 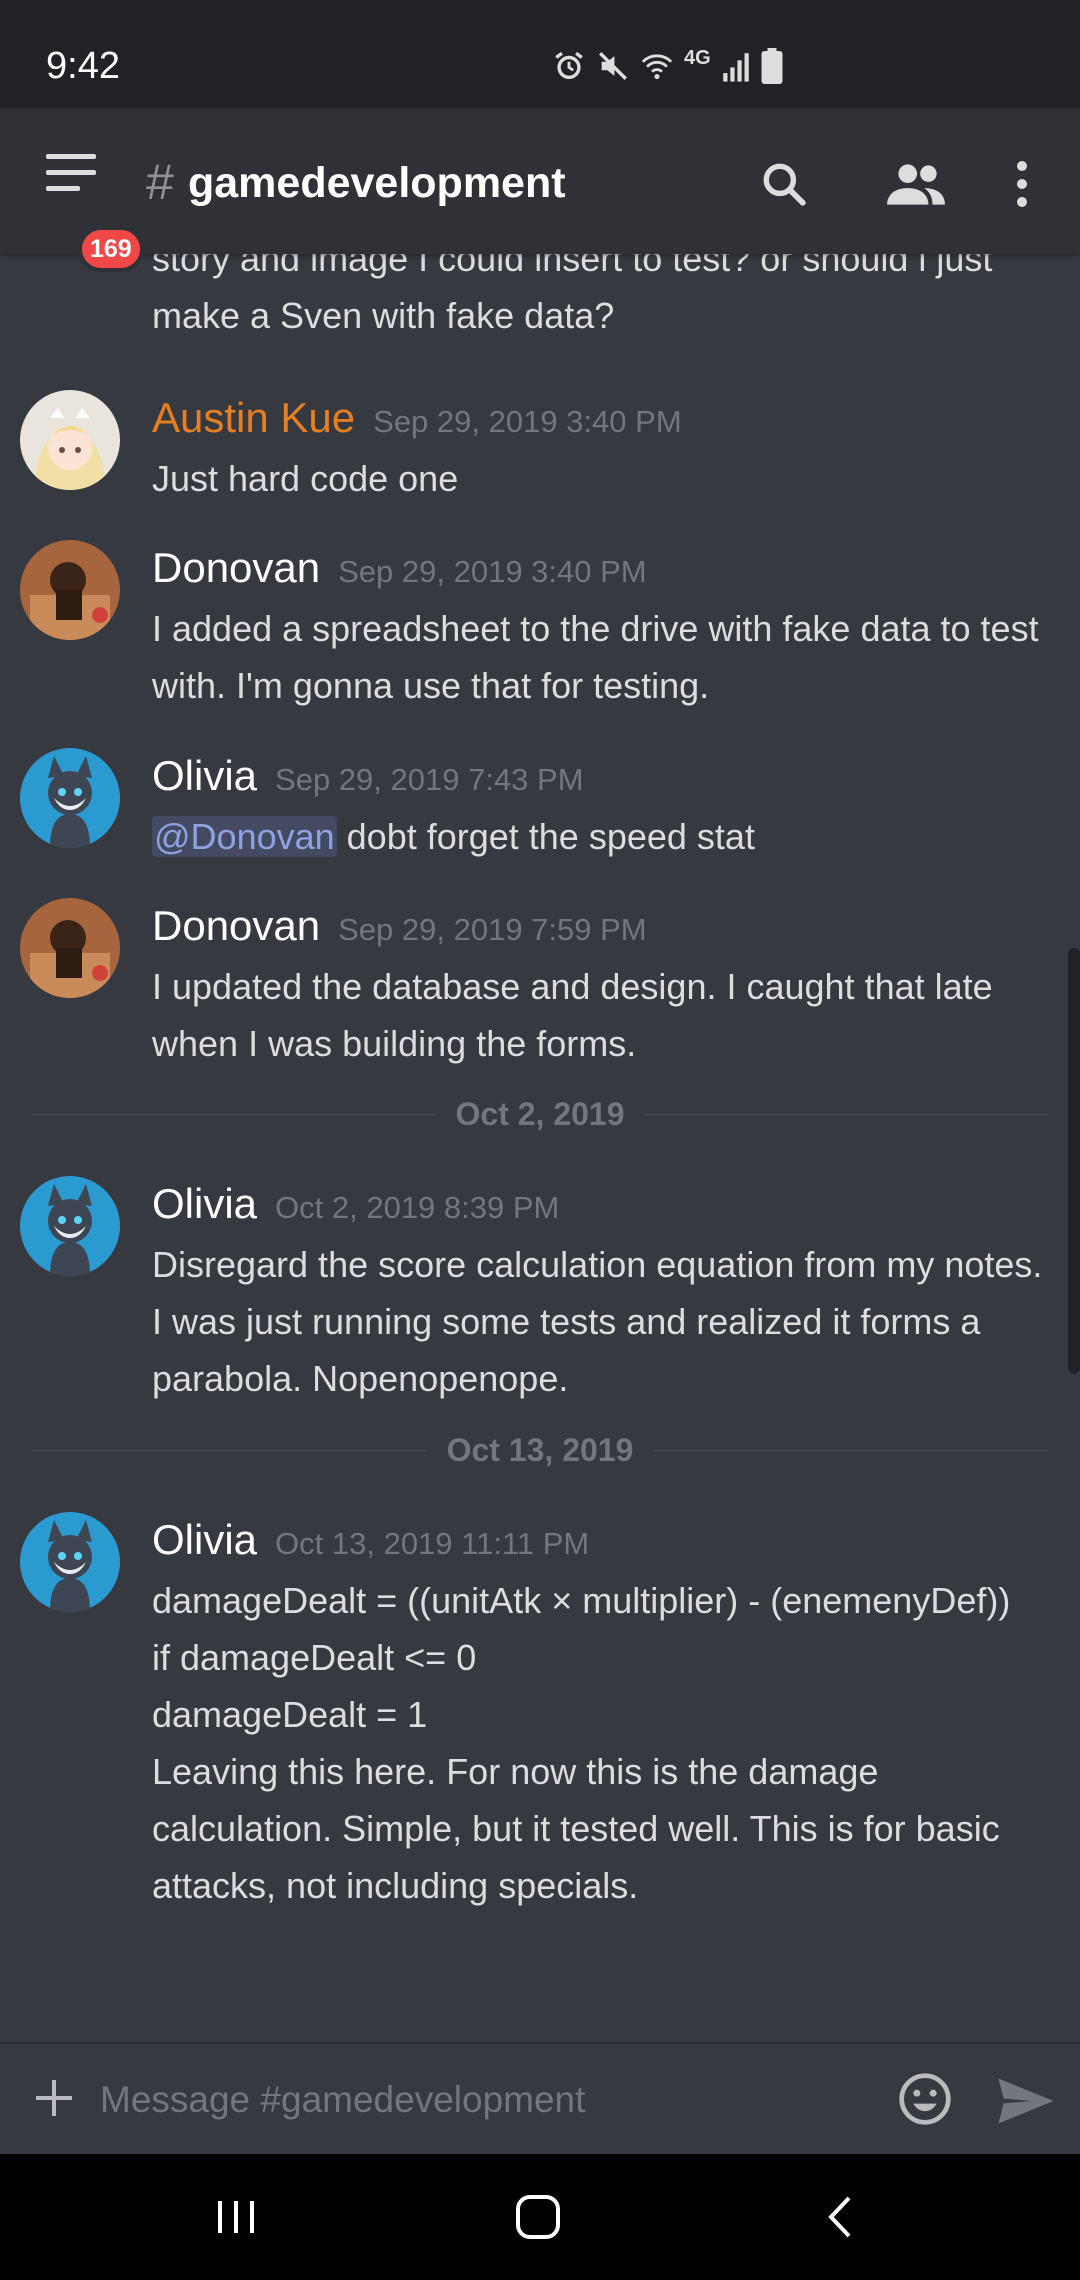 I want to click on home-icon, so click(x=538, y=2217).